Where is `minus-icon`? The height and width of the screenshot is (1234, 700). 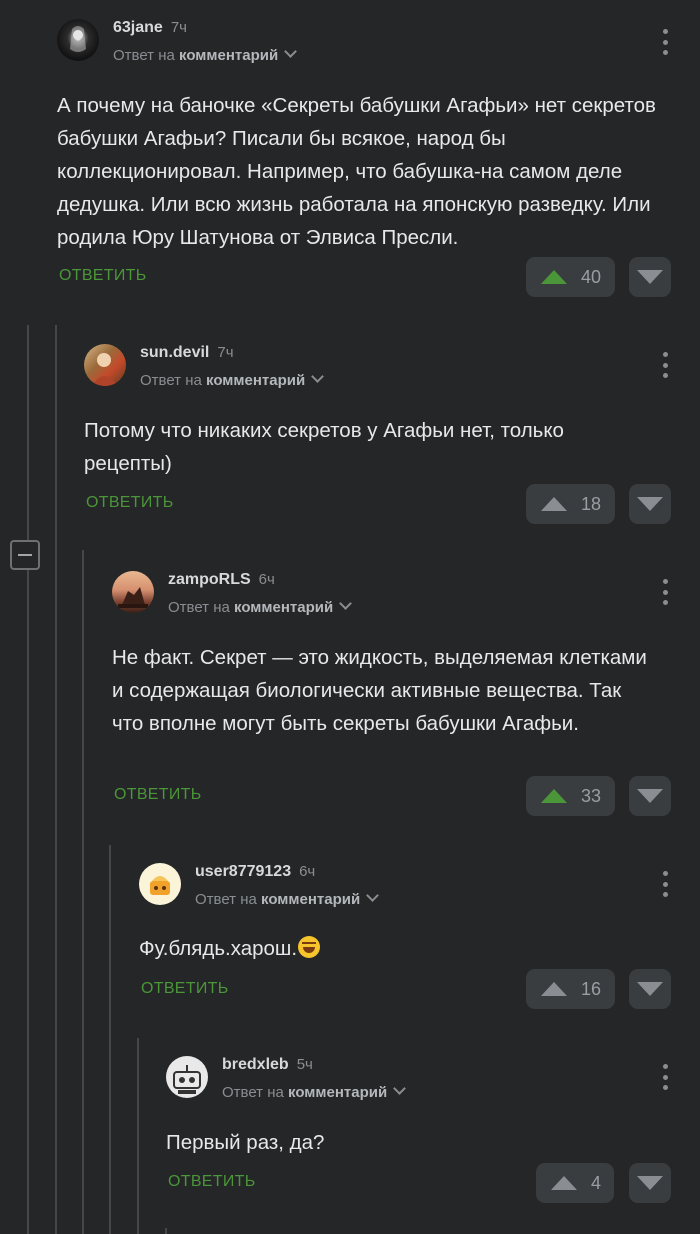 minus-icon is located at coordinates (25, 555).